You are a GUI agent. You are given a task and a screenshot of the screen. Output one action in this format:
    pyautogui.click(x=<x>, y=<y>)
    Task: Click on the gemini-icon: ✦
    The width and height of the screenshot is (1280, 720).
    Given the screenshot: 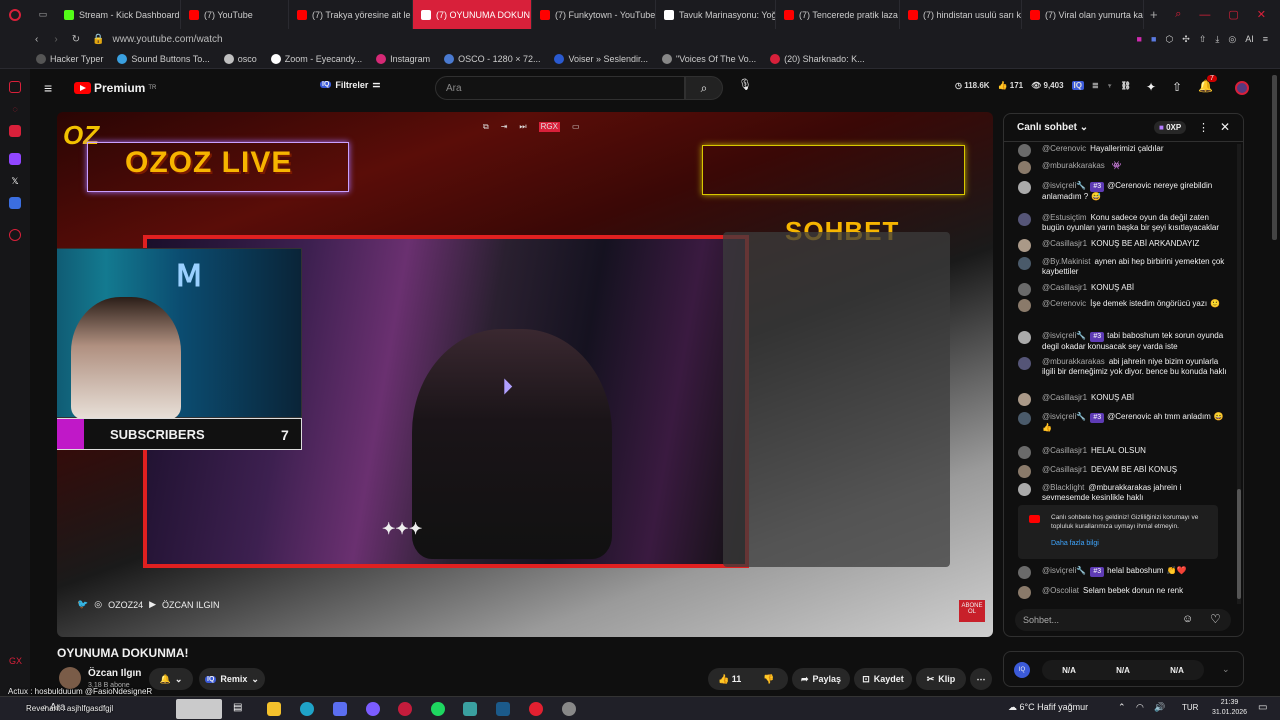 What is the action you would take?
    pyautogui.click(x=1151, y=87)
    